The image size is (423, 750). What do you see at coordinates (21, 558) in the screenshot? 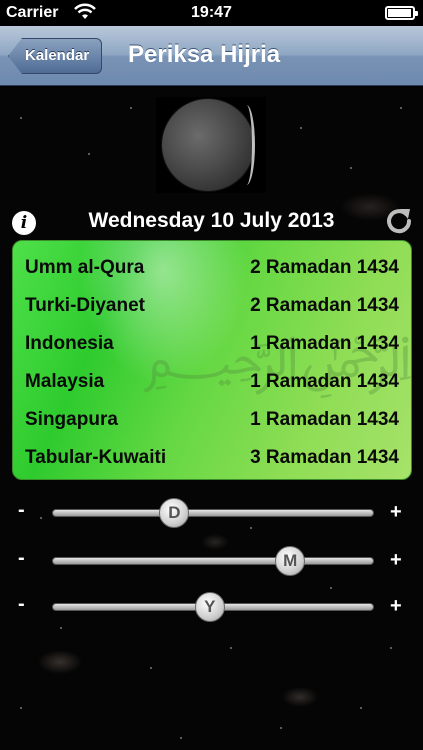
I see `month-decrement-button: -` at bounding box center [21, 558].